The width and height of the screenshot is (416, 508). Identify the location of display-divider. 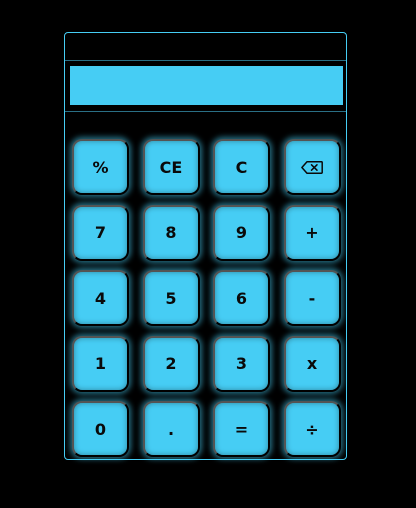
(205, 111).